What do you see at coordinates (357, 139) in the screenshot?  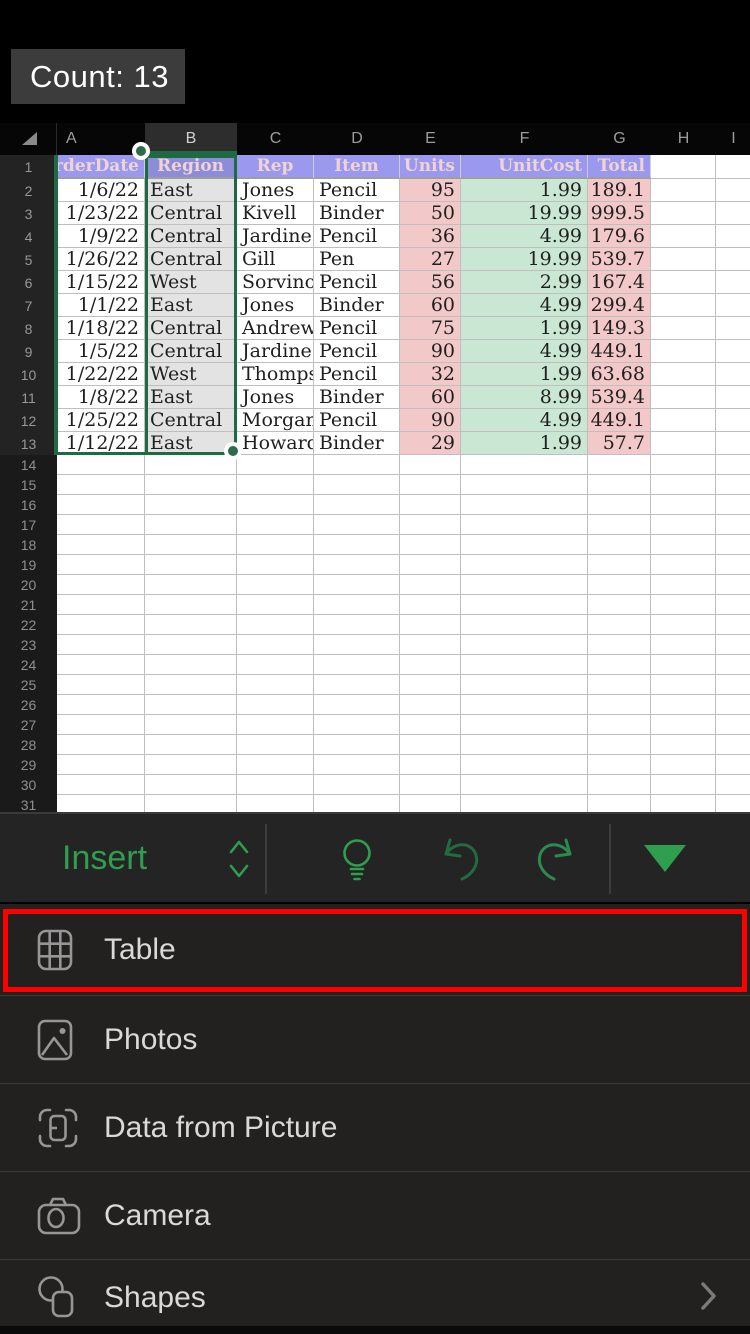 I see `column-header-d: D` at bounding box center [357, 139].